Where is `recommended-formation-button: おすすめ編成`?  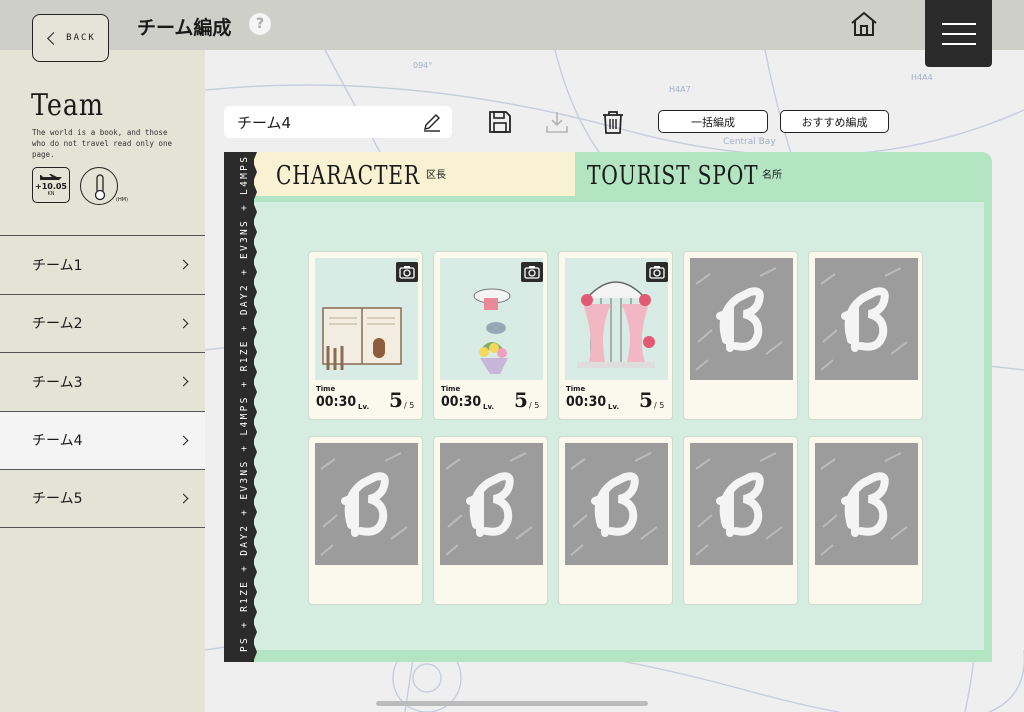
recommended-formation-button: おすすめ編成 is located at coordinates (834, 121).